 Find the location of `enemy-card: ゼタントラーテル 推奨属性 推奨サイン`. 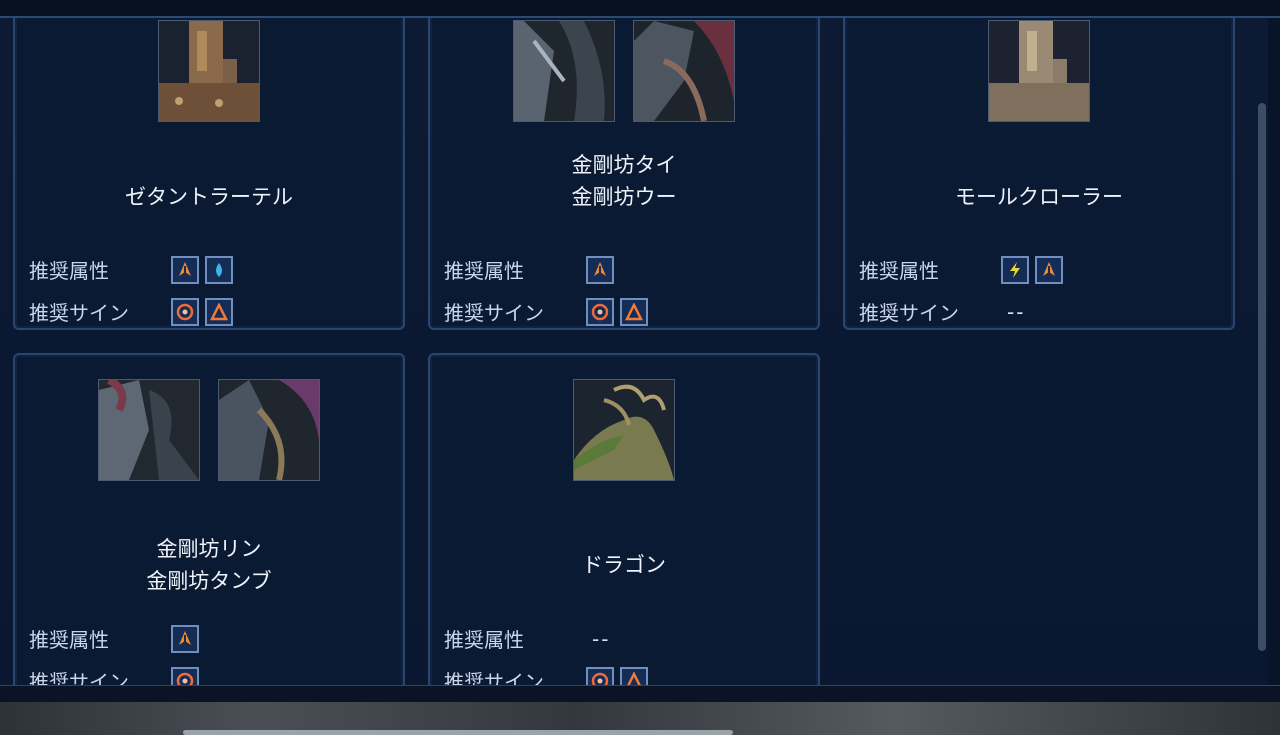

enemy-card: ゼタントラーテル 推奨属性 推奨サイン is located at coordinates (209, 174).